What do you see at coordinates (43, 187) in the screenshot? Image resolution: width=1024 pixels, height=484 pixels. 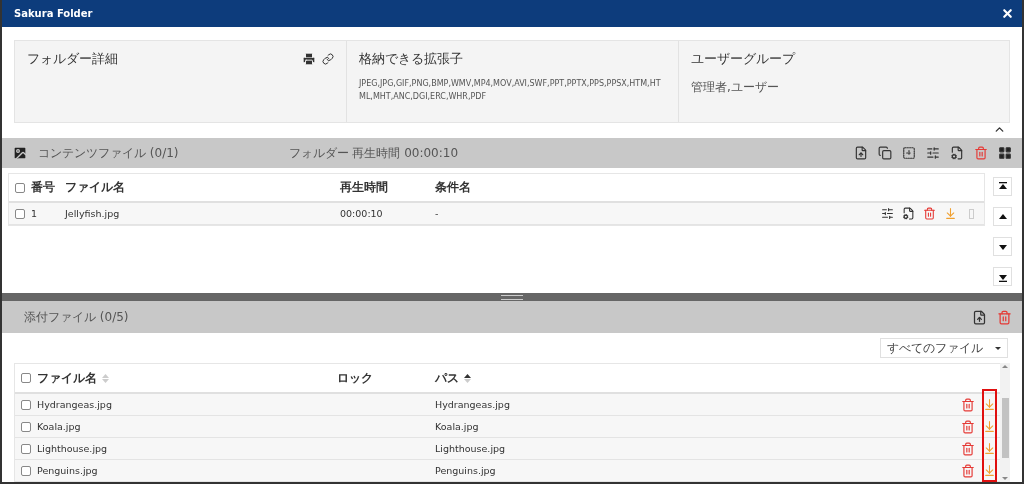 I see `column-header: 番号` at bounding box center [43, 187].